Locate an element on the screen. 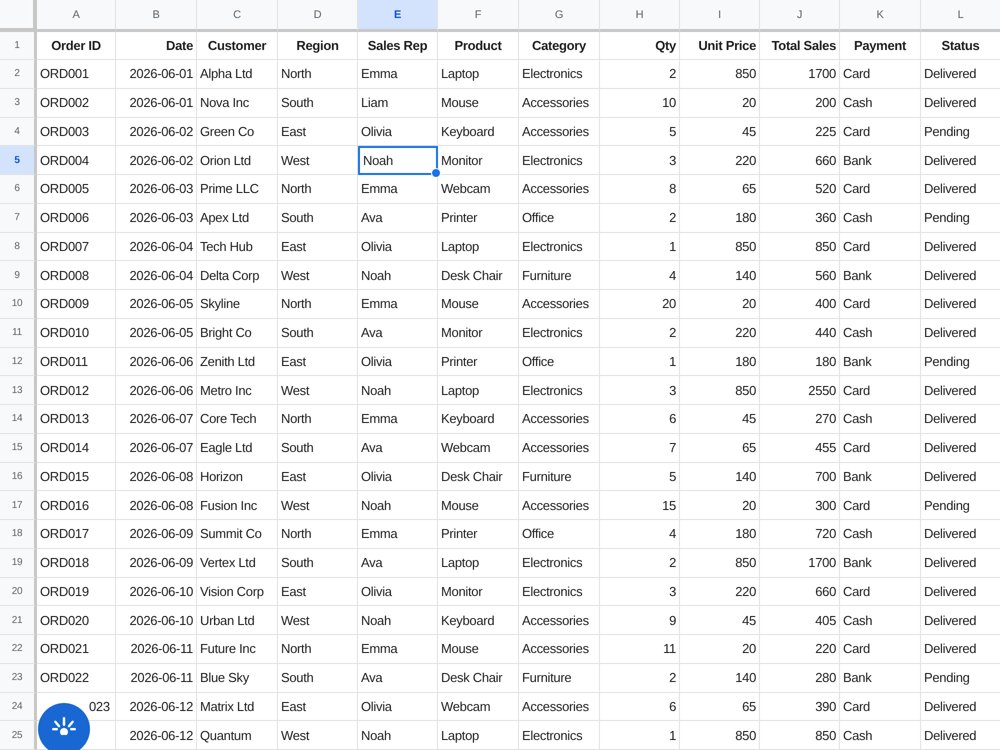  column-header: H is located at coordinates (640, 16).